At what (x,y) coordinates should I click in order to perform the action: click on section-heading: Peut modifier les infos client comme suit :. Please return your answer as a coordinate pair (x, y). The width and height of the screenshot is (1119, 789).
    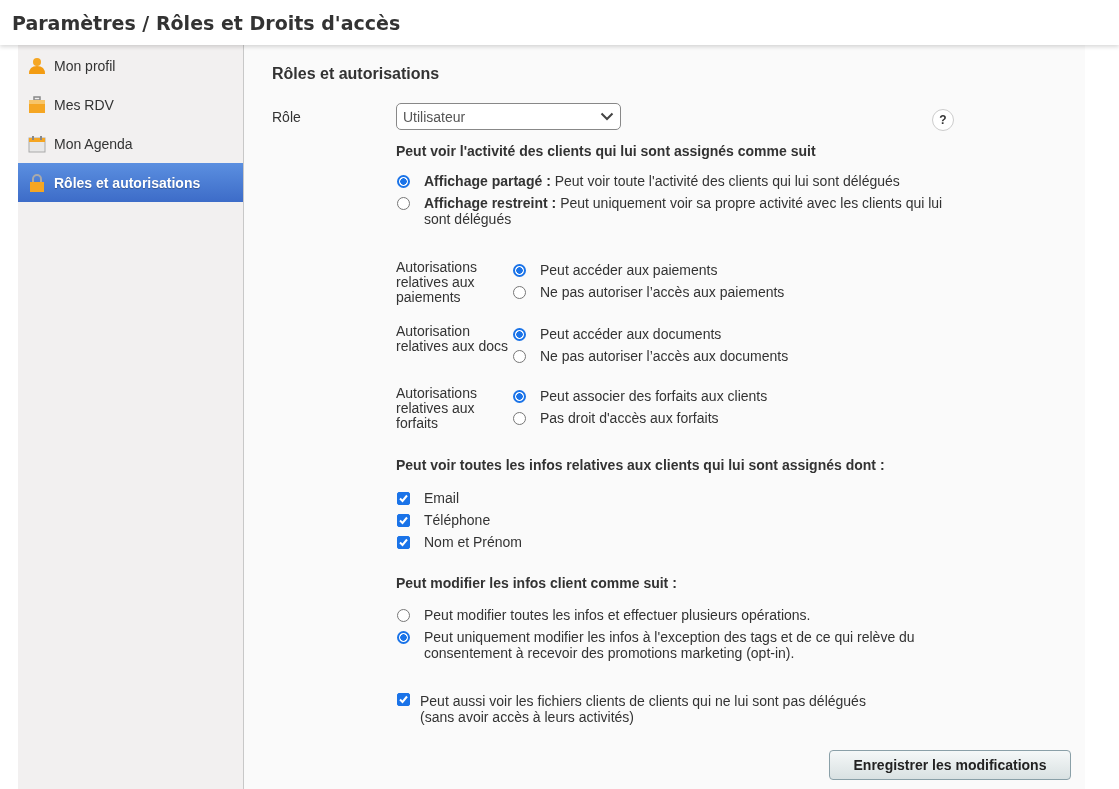
    Looking at the image, I should click on (537, 583).